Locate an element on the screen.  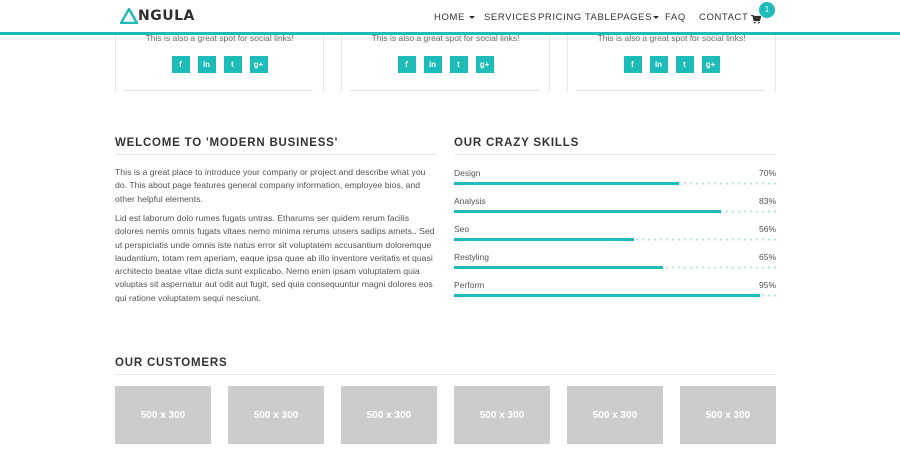
nav-faq: FAQ is located at coordinates (675, 17).